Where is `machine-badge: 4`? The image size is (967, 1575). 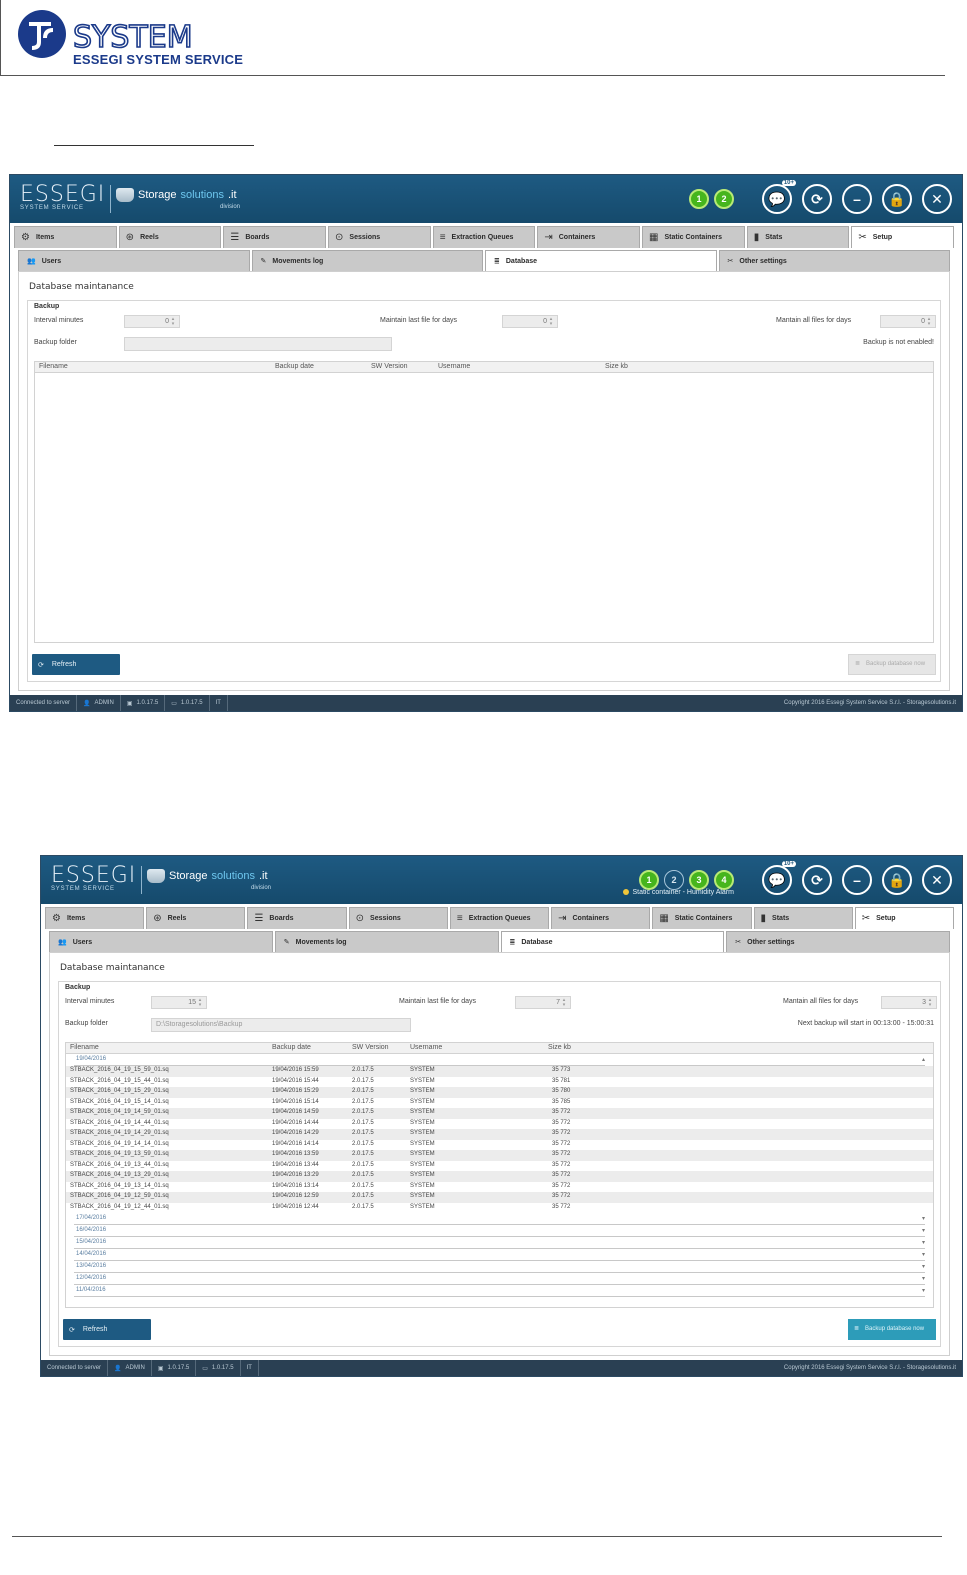 machine-badge: 4 is located at coordinates (724, 880).